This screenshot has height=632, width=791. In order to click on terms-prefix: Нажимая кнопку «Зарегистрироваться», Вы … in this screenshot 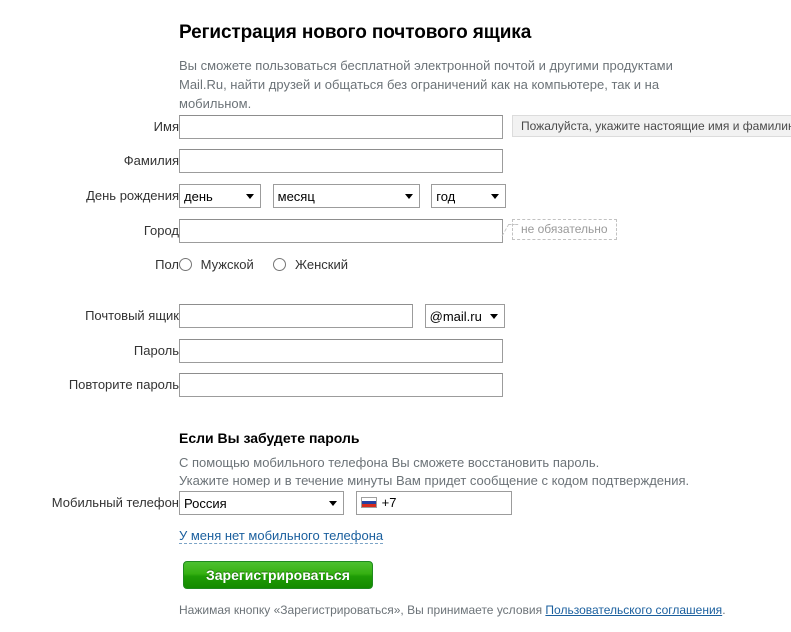, I will do `click(362, 610)`.